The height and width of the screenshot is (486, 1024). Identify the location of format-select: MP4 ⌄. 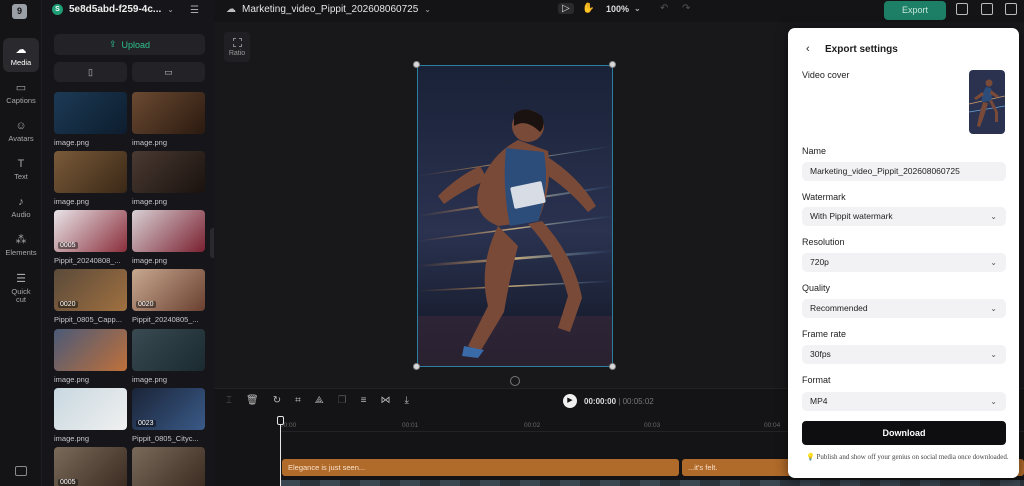
(904, 401).